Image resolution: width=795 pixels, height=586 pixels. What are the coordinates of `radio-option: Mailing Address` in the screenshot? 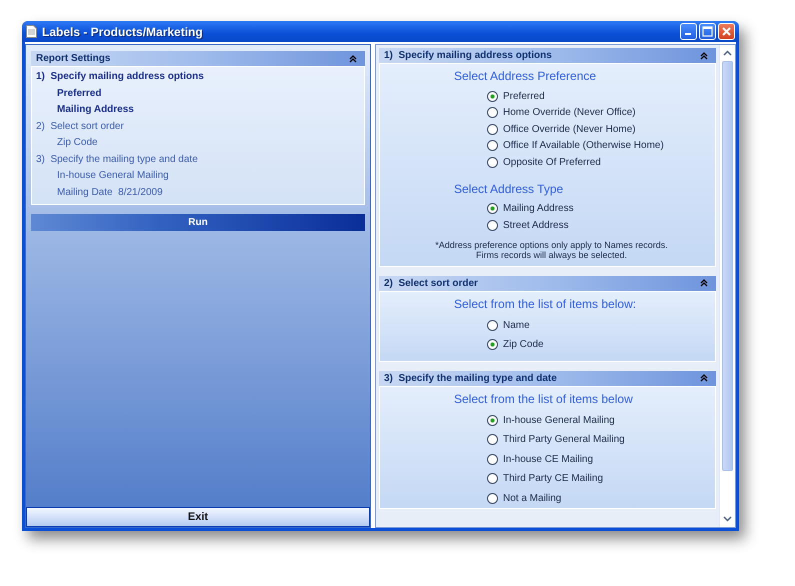 It's located at (530, 208).